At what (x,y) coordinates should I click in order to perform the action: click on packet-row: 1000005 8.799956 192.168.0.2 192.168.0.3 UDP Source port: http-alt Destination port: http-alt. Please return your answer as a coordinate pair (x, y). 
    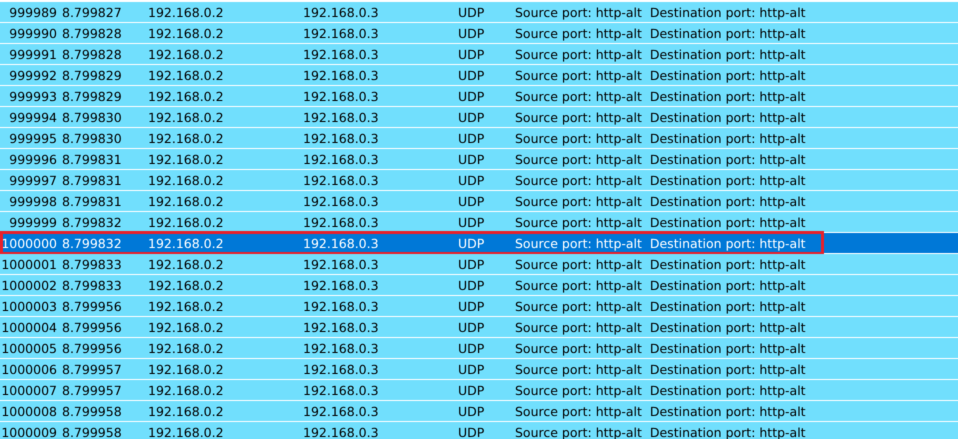
    Looking at the image, I should click on (479, 348).